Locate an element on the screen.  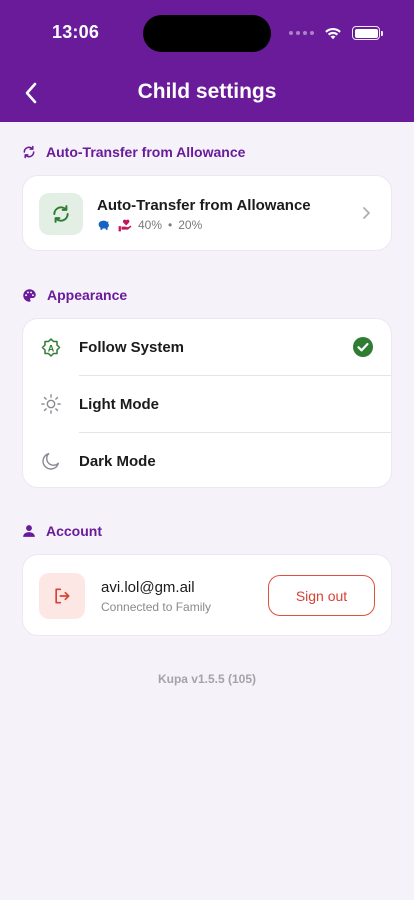
status-time: 13:06 is located at coordinates (76, 32).